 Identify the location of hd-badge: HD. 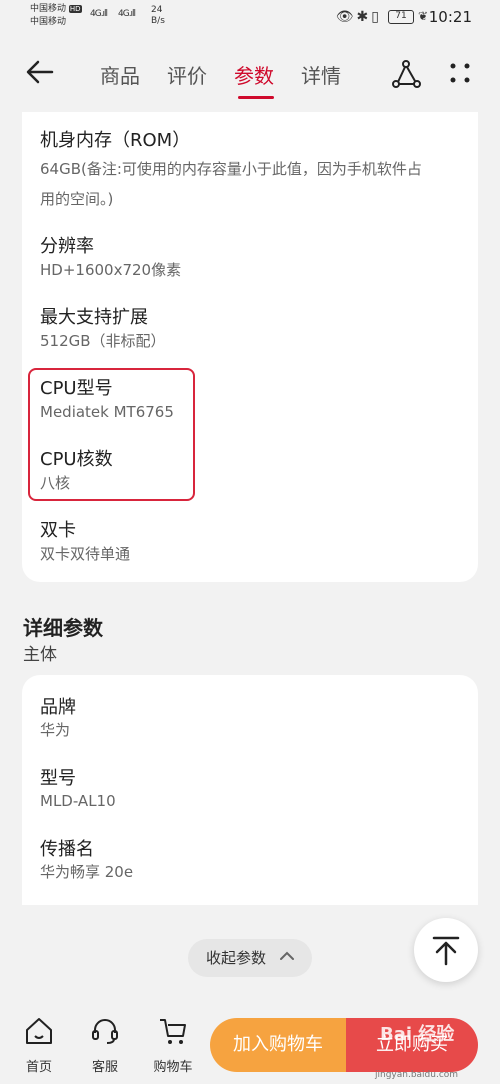
(75, 9).